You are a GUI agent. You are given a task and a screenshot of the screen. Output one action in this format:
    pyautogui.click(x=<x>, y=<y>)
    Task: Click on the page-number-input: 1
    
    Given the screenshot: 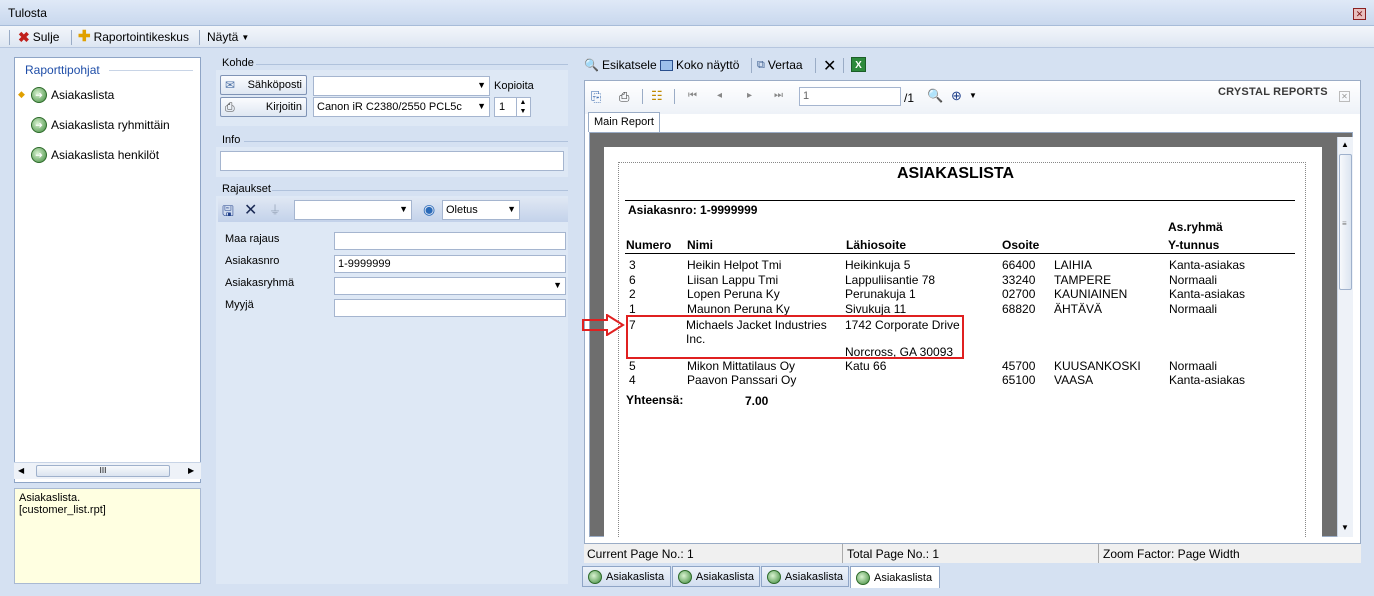 What is the action you would take?
    pyautogui.click(x=850, y=96)
    